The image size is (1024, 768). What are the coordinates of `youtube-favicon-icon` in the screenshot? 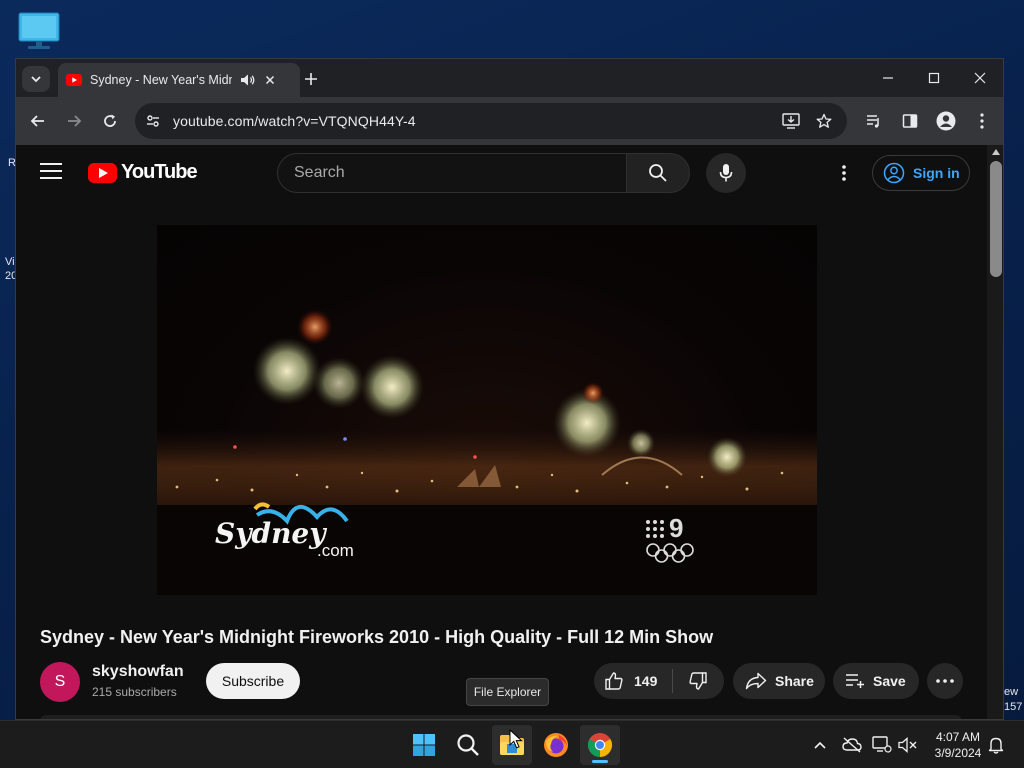 It's located at (74, 80).